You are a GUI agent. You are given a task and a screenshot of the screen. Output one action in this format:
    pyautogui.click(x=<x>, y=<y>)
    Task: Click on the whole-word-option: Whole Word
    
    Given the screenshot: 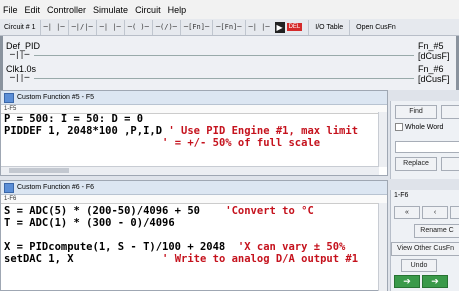 What is the action you would take?
    pyautogui.click(x=419, y=127)
    